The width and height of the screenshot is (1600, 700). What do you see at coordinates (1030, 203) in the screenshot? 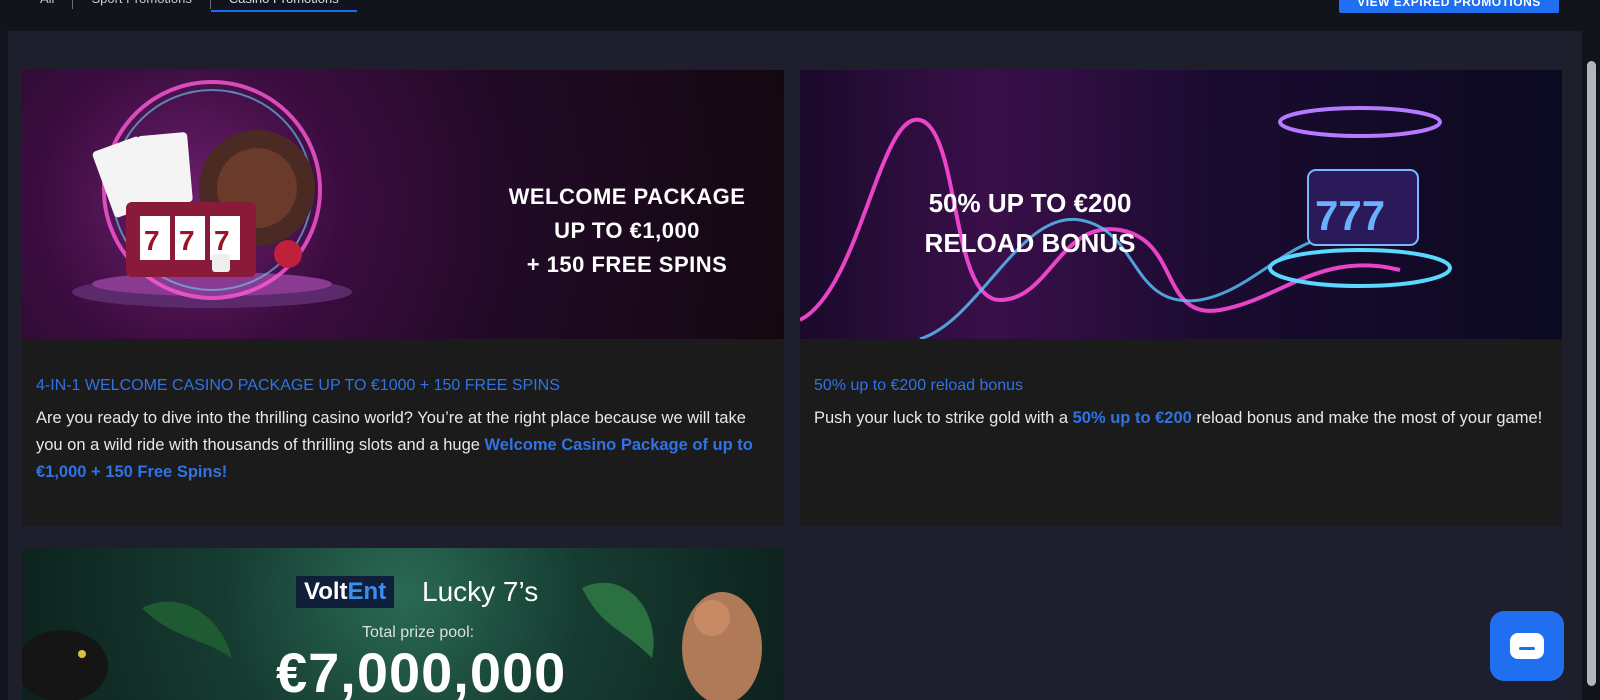
I see `banner-line: 50% UP TO €200` at bounding box center [1030, 203].